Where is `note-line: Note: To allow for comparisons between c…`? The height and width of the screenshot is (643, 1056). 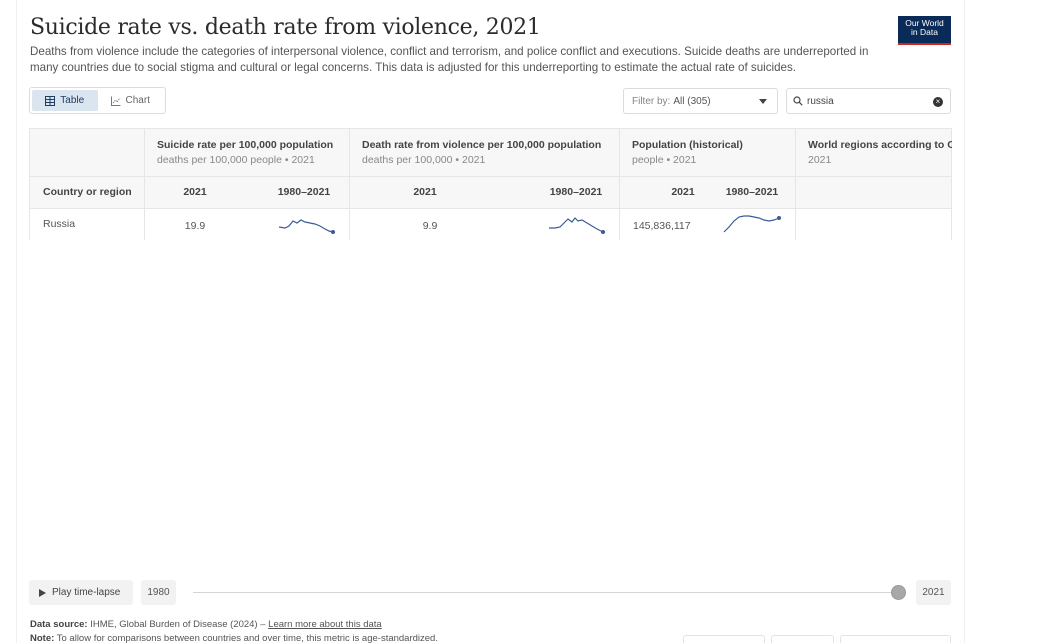 note-line: Note: To allow for comparisons between c… is located at coordinates (234, 638).